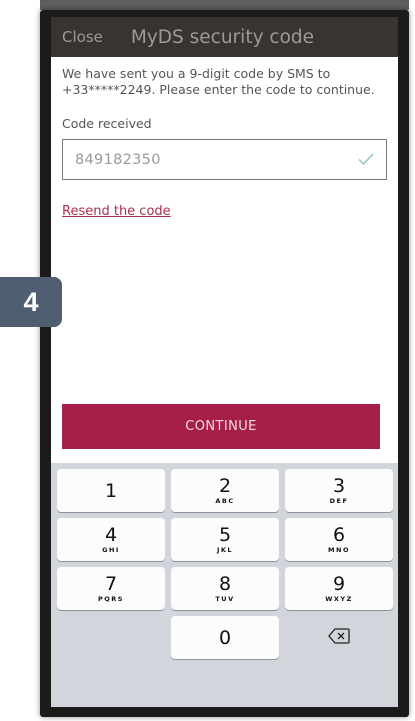 The width and height of the screenshot is (415, 721). Describe the element at coordinates (339, 501) in the screenshot. I see `key-letters: DEF` at that location.